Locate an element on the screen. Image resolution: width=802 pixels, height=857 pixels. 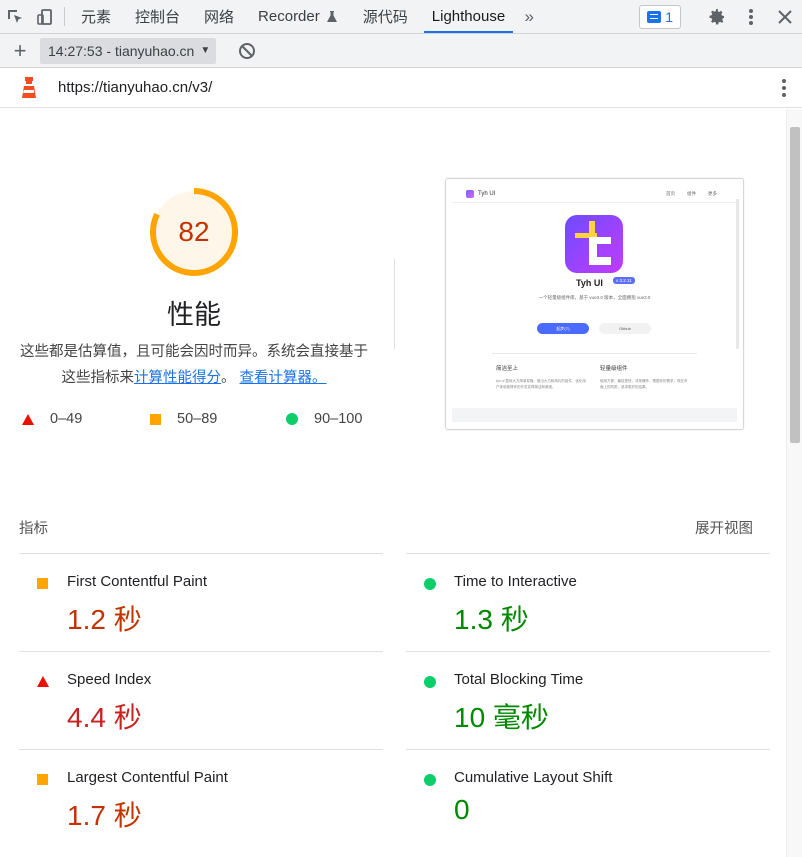
tab-recorder: Recorder is located at coordinates (298, 16).